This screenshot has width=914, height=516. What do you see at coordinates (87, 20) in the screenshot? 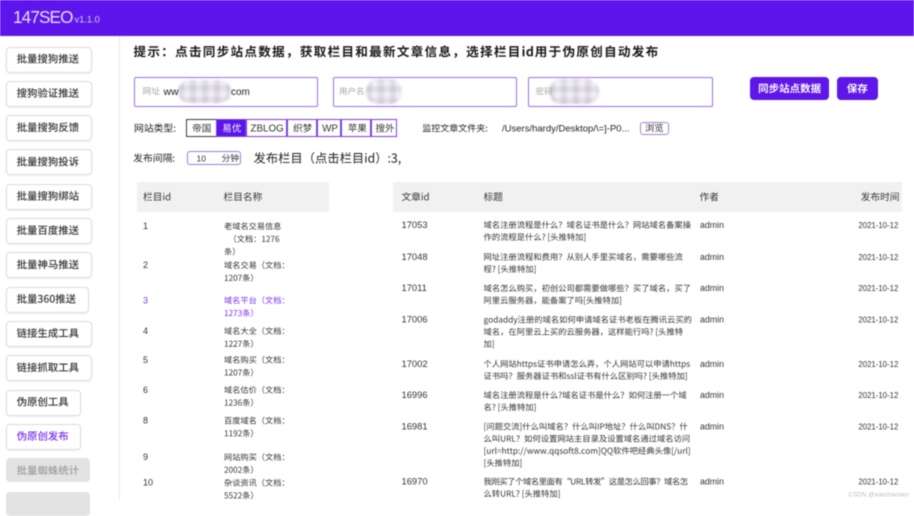
I see `svg-text: v1.1.0` at bounding box center [87, 20].